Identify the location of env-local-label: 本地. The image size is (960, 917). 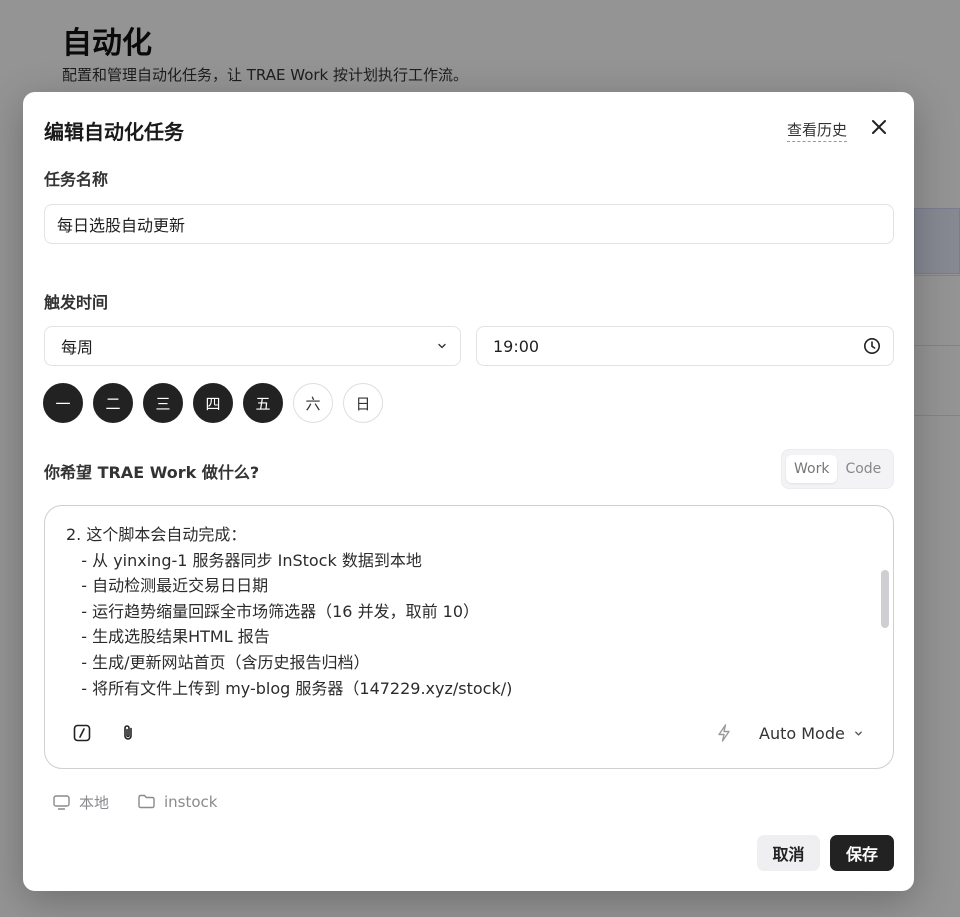
(94, 803).